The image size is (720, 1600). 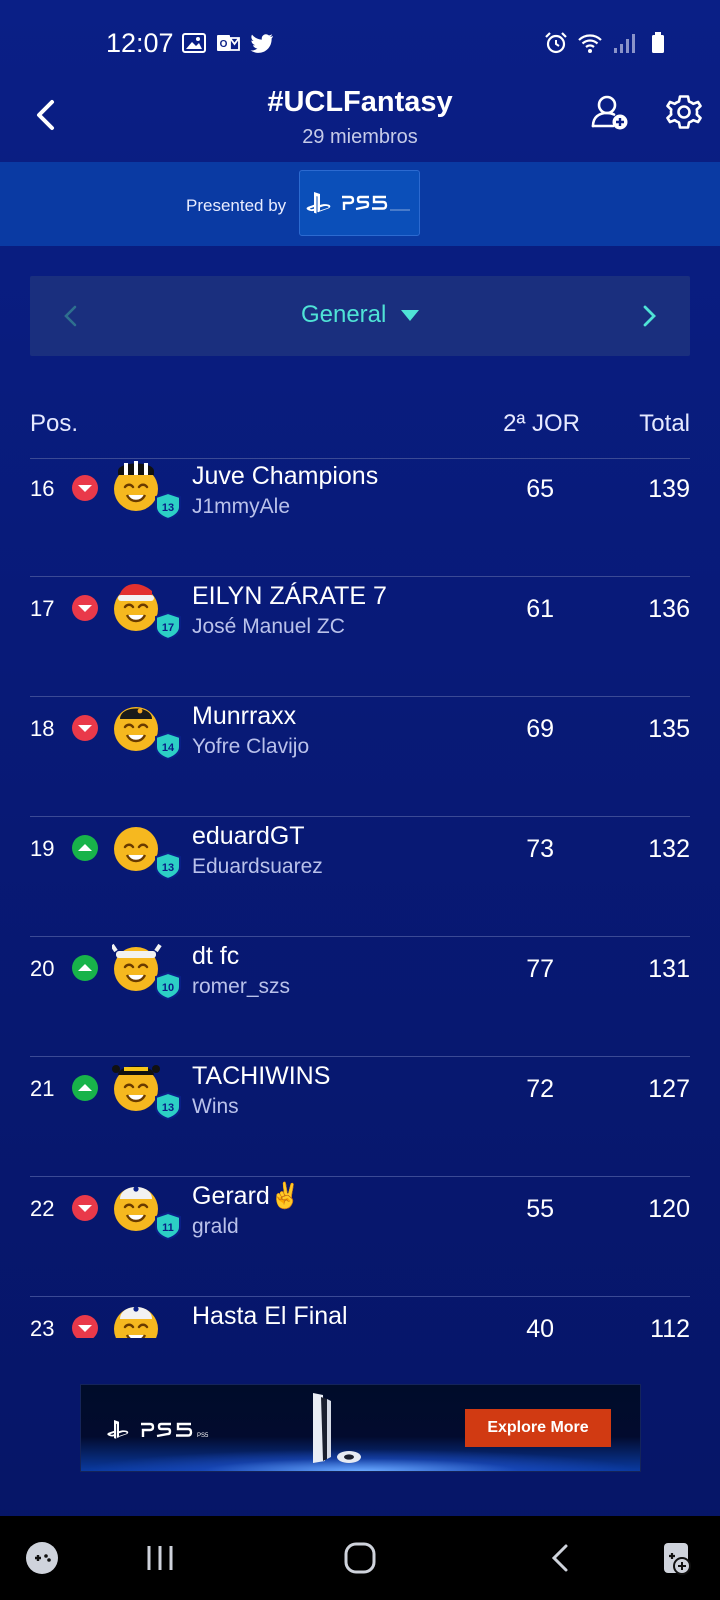 I want to click on add-user-icon, so click(x=609, y=112).